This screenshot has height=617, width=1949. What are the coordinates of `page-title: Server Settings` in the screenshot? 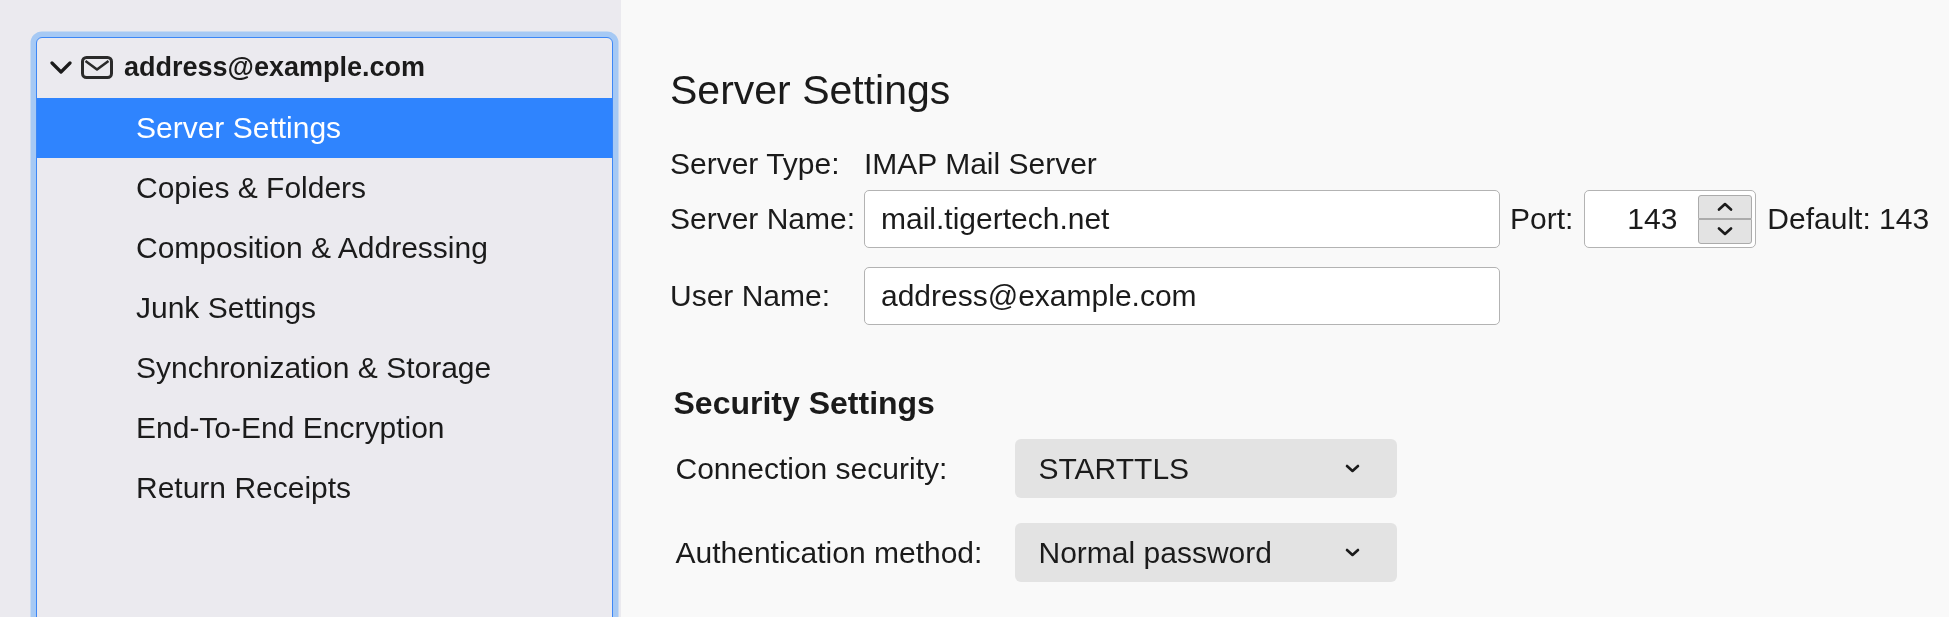 It's located at (811, 90).